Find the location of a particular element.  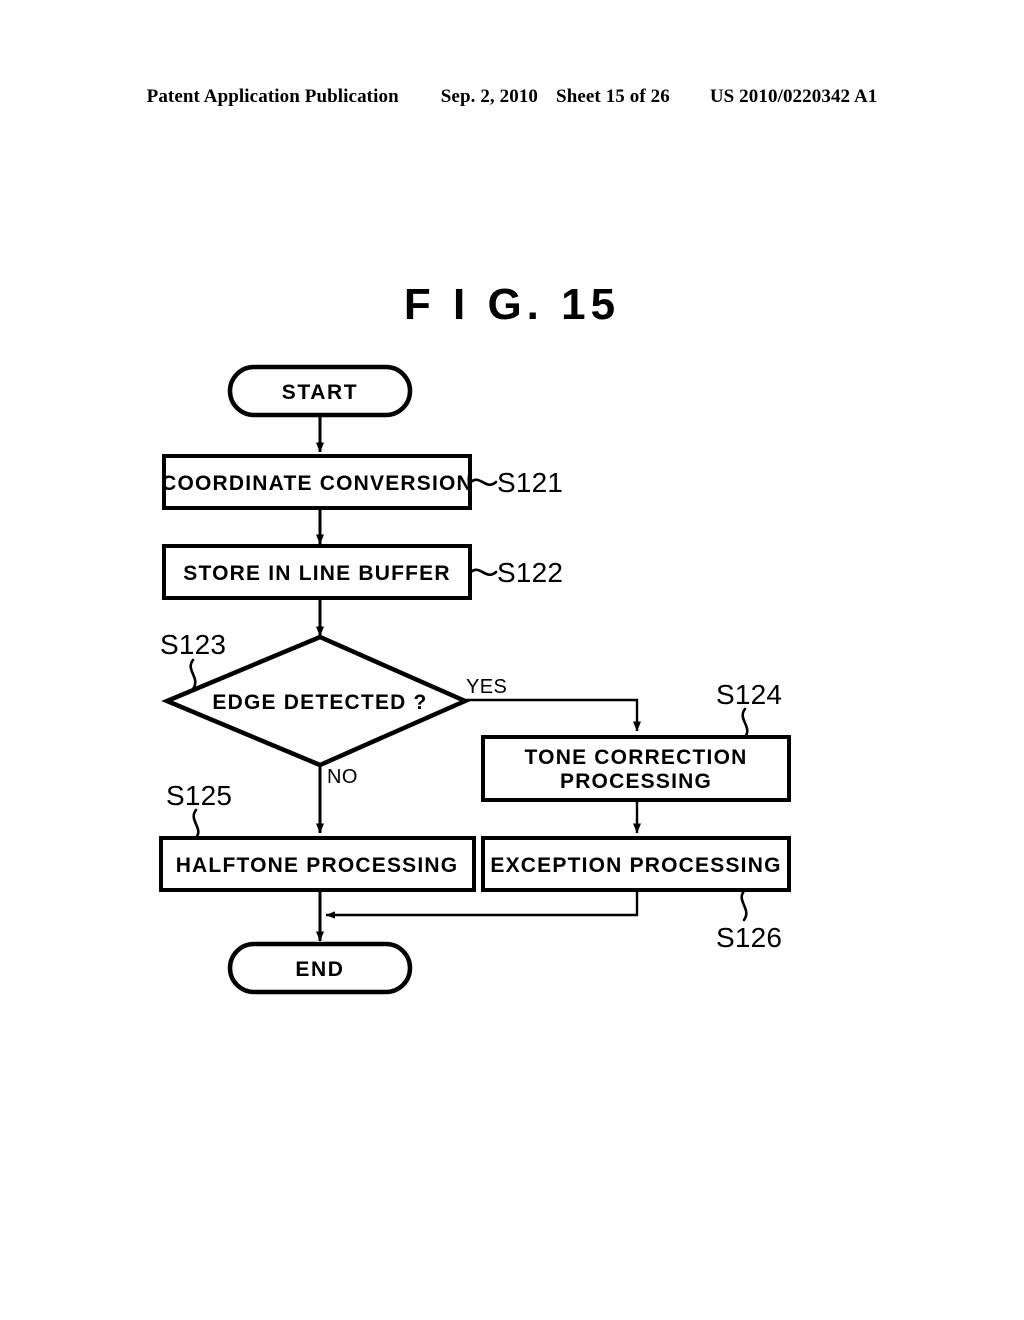

leader-s124 is located at coordinates (745, 723).